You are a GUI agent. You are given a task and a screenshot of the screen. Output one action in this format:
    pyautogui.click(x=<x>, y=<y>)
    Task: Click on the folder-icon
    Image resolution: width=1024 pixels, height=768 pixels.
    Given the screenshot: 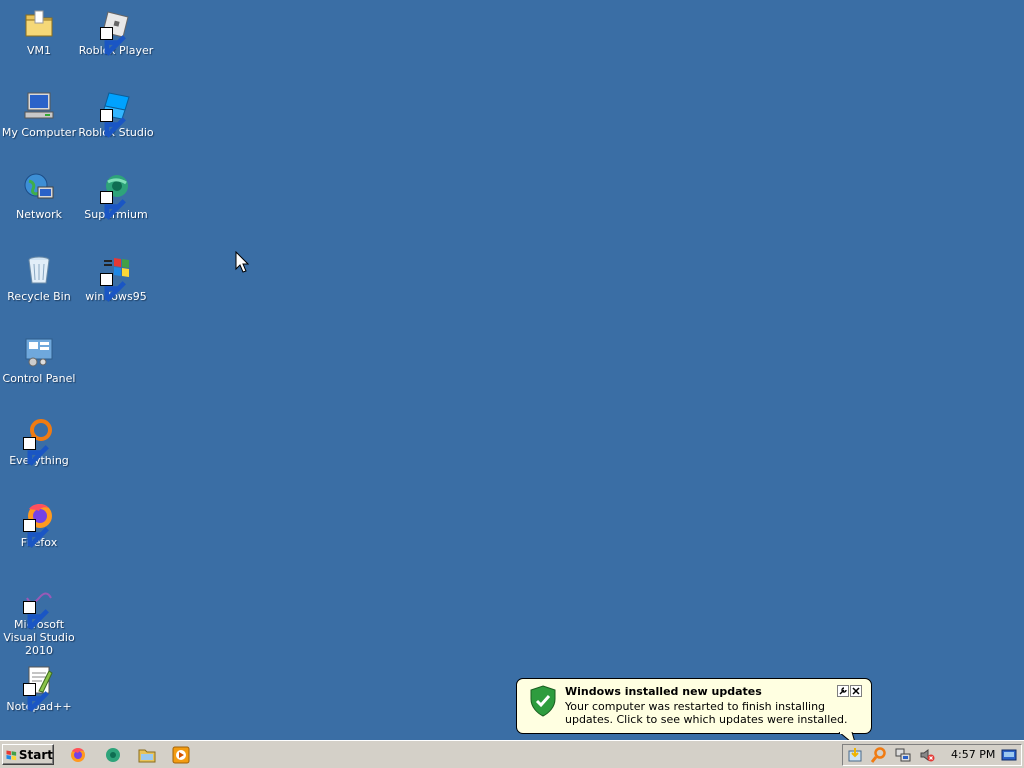 What is the action you would take?
    pyautogui.click(x=39, y=24)
    